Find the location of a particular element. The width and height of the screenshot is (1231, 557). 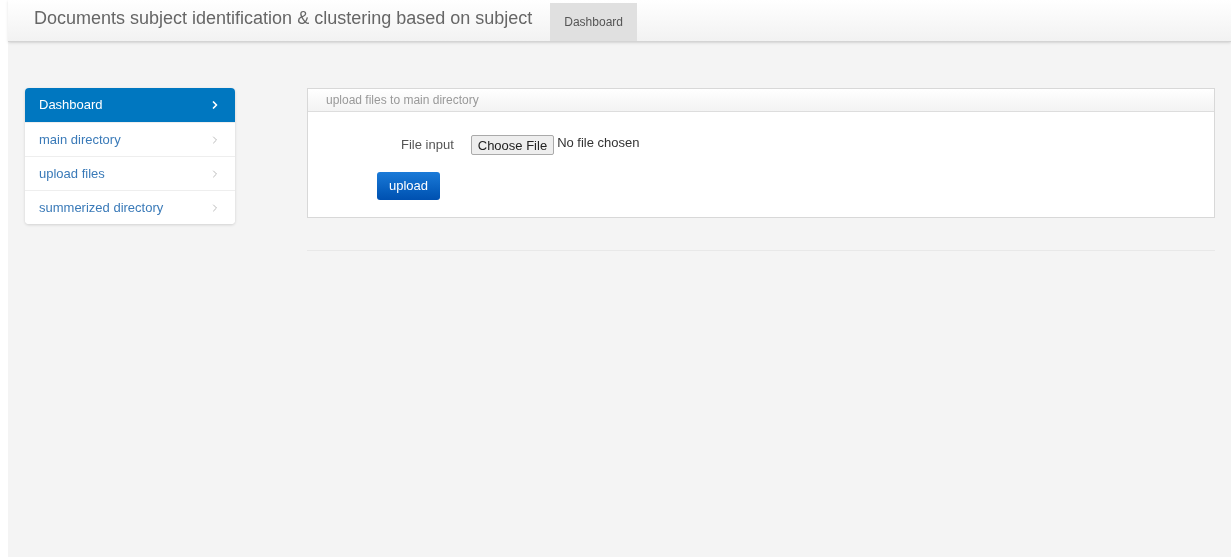

sidebar-item: Dashboard is located at coordinates (130, 105).